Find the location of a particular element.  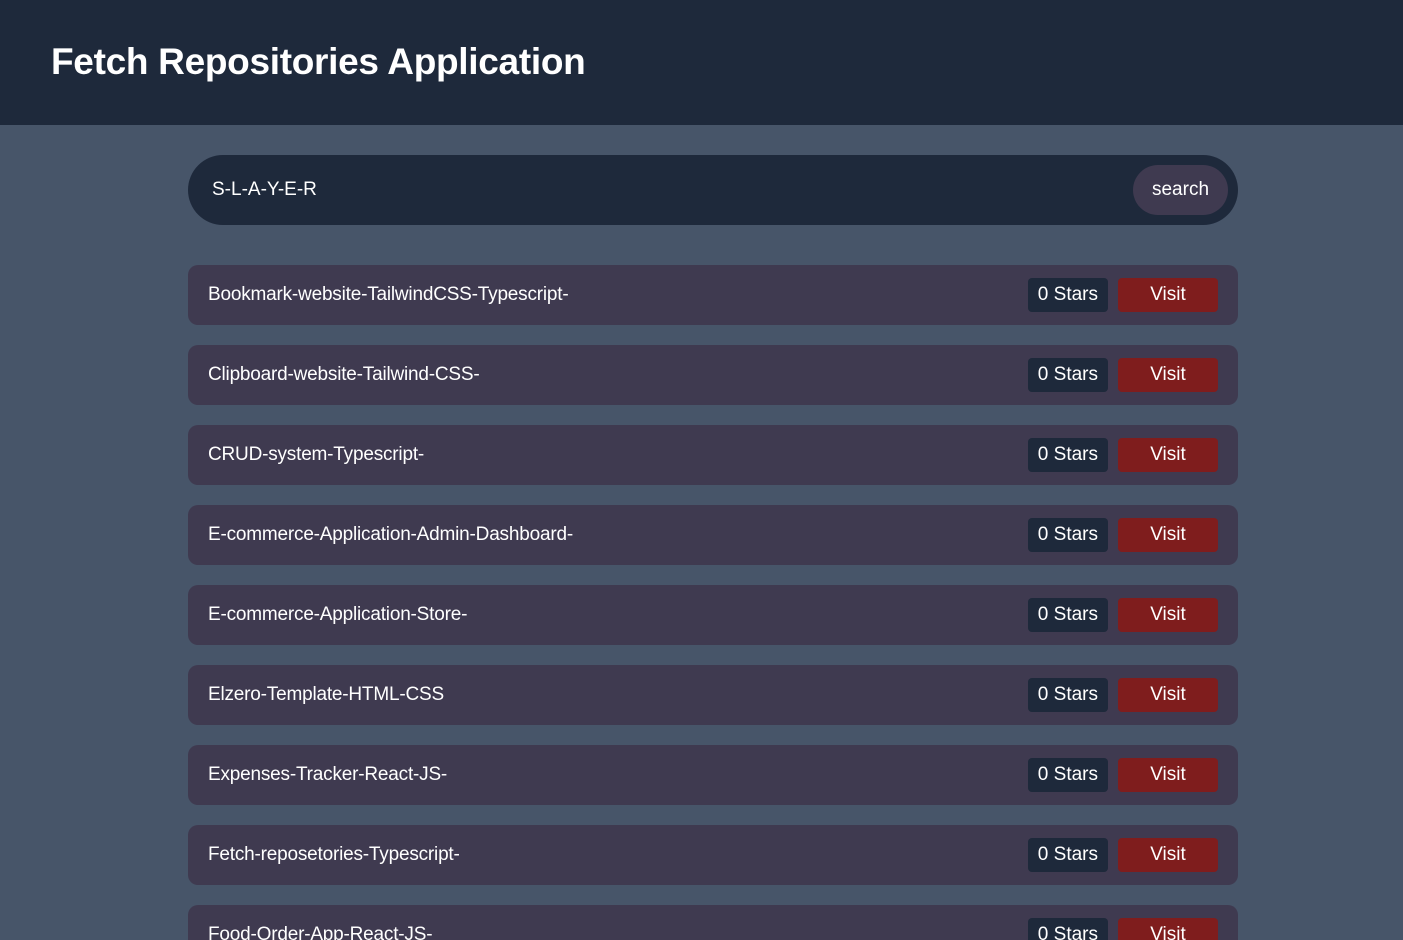

repo-name: Bookmark-website-TailwindCSS-Typescript- is located at coordinates (388, 294).